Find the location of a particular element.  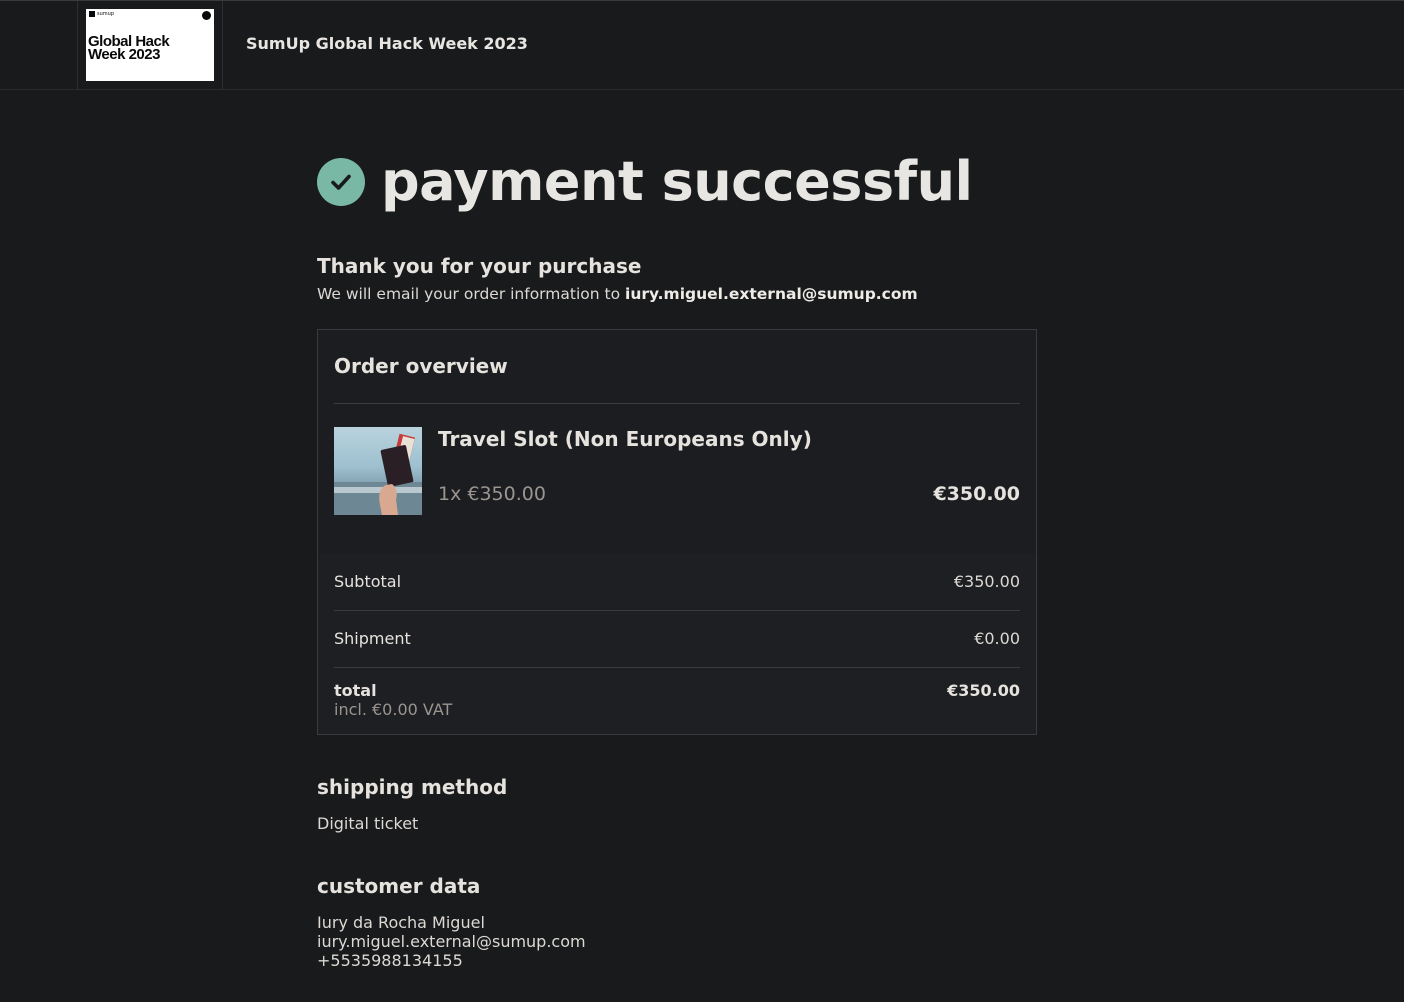

shipping-method-value: Digital ticket is located at coordinates (368, 823).